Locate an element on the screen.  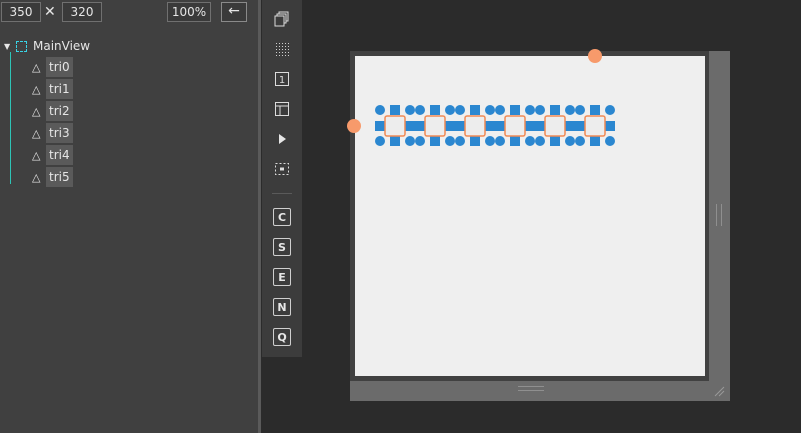
toolbar-separator is located at coordinates (282, 193).